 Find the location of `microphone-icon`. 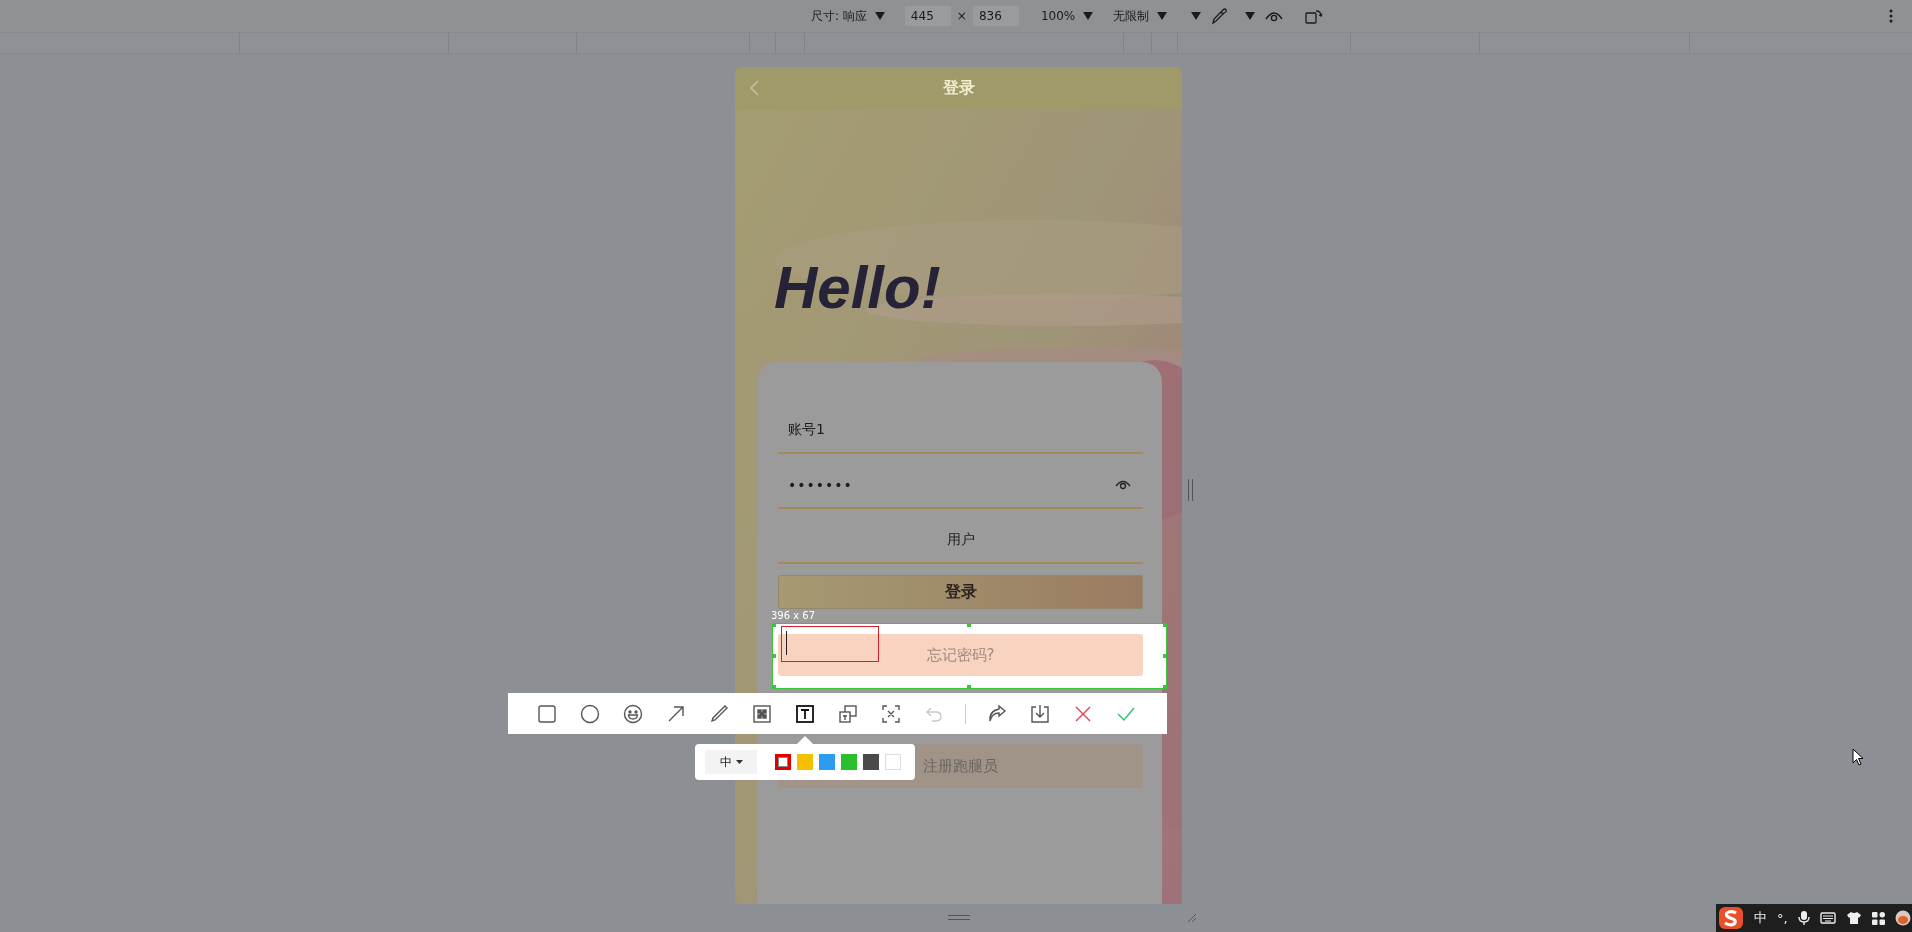

microphone-icon is located at coordinates (1803, 918).